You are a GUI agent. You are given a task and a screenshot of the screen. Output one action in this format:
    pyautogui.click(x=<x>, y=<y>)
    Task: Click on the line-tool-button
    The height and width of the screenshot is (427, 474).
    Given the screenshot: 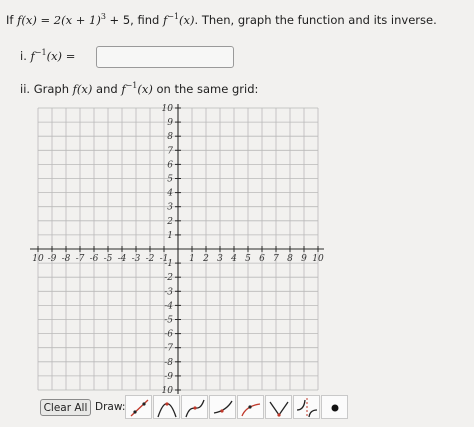 What is the action you would take?
    pyautogui.click(x=138, y=407)
    